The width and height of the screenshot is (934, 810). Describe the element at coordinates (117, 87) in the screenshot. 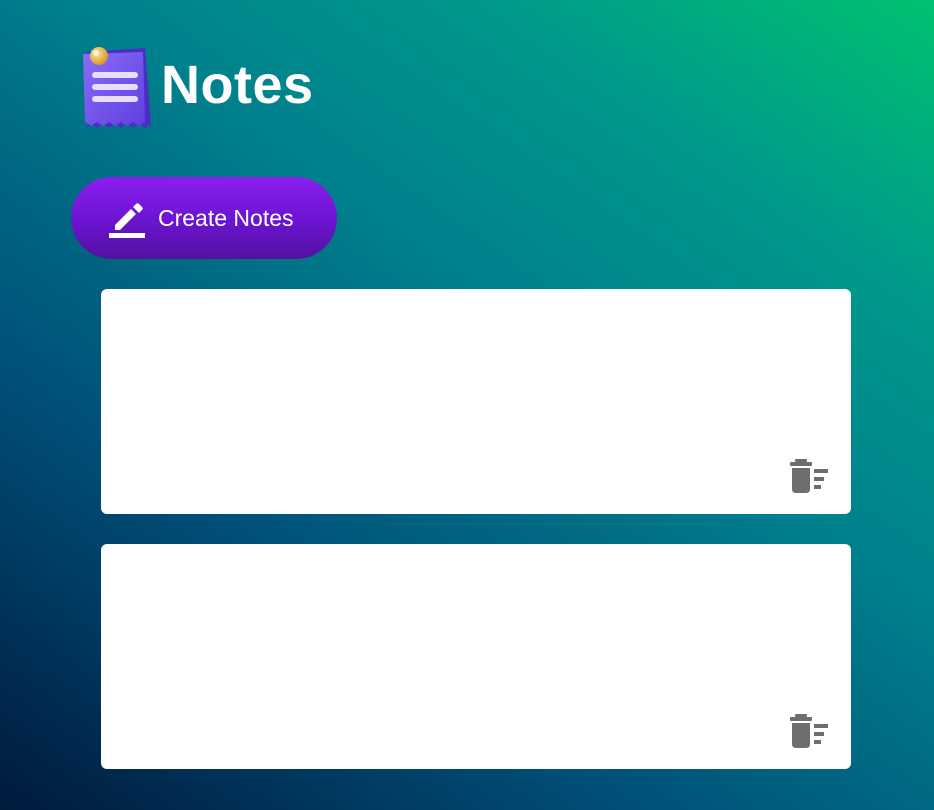

I see `notepad-pin-icon` at that location.